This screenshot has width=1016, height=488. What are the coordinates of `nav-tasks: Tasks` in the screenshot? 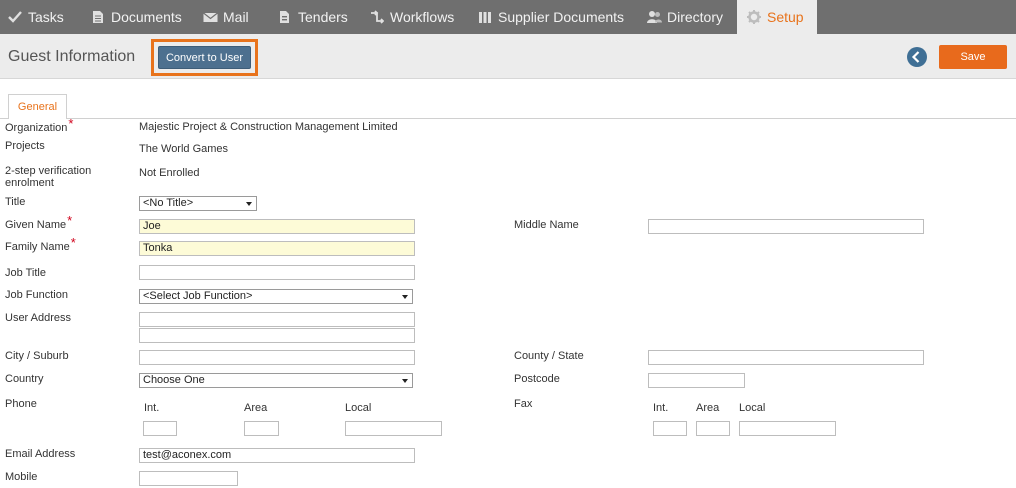 It's located at (36, 17).